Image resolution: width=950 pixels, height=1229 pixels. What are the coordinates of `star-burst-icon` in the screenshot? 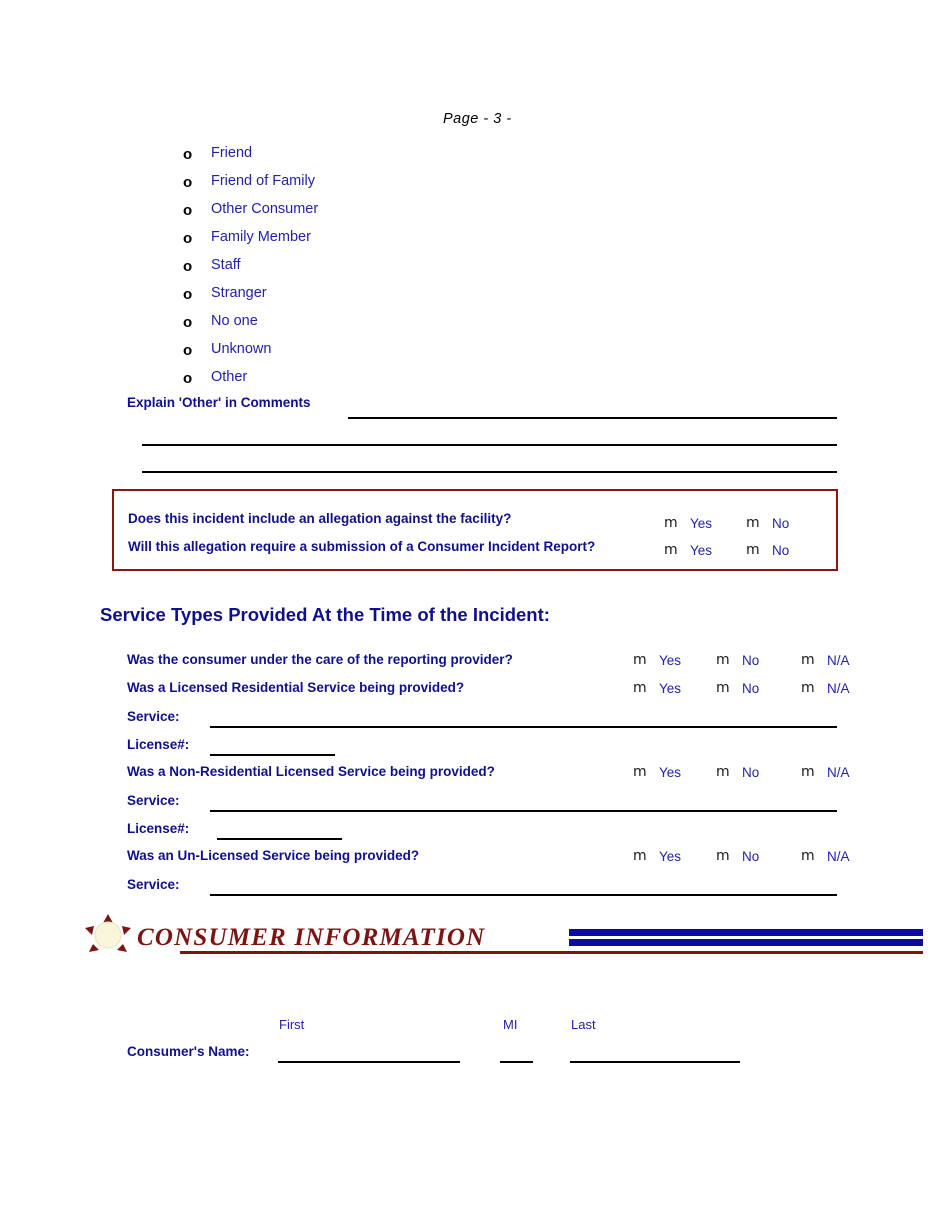 It's located at (108, 933).